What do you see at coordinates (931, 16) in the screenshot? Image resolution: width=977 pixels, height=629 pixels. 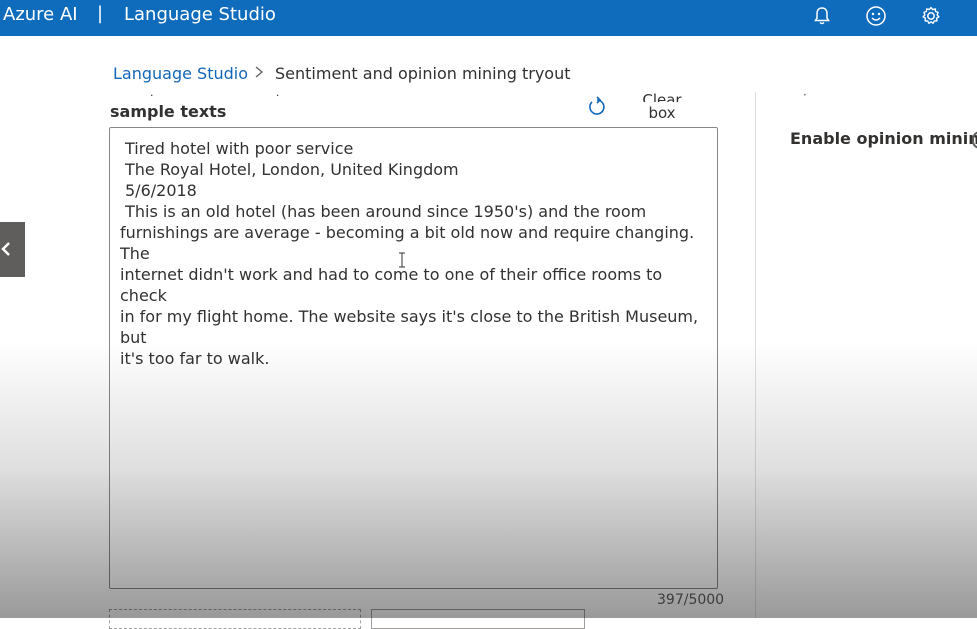 I see `gear-icon` at bounding box center [931, 16].